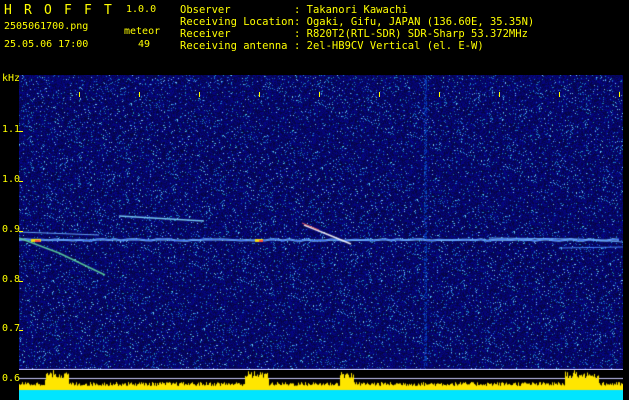 This screenshot has height=400, width=629. Describe the element at coordinates (351, 10) in the screenshot. I see `info-value-observer: : Takanori Kawachi` at that location.